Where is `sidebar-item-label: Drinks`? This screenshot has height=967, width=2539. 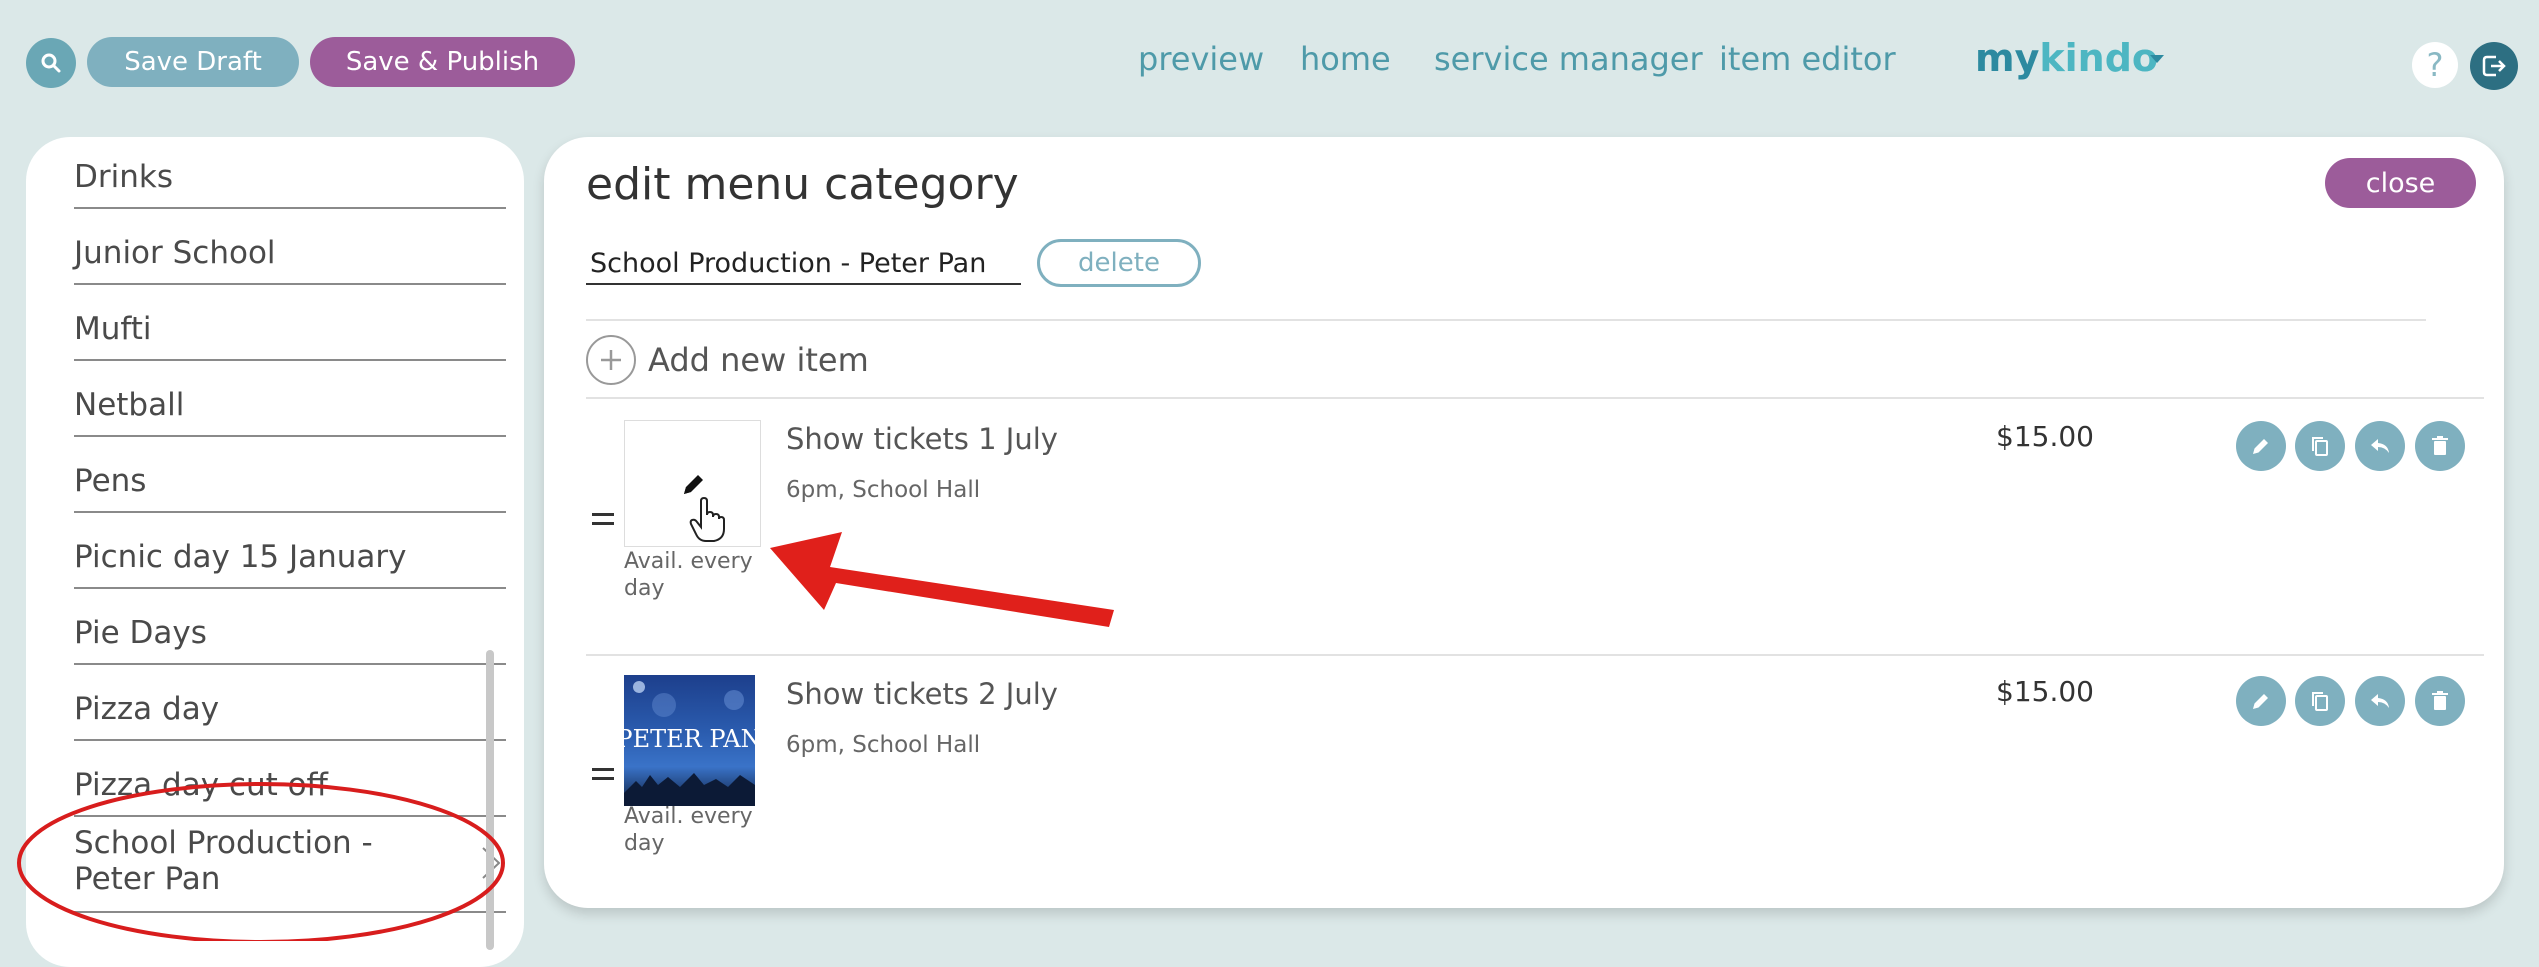
sidebar-item-label: Drinks is located at coordinates (123, 177).